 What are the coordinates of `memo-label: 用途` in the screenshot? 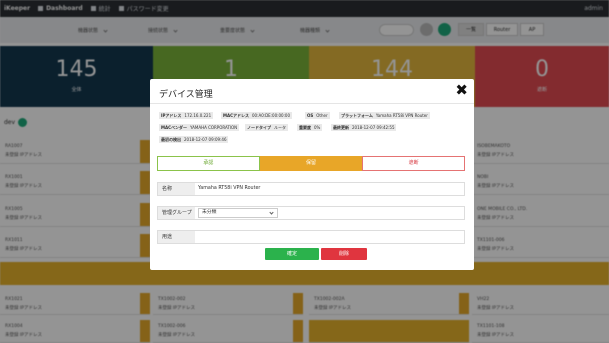 It's located at (176, 237).